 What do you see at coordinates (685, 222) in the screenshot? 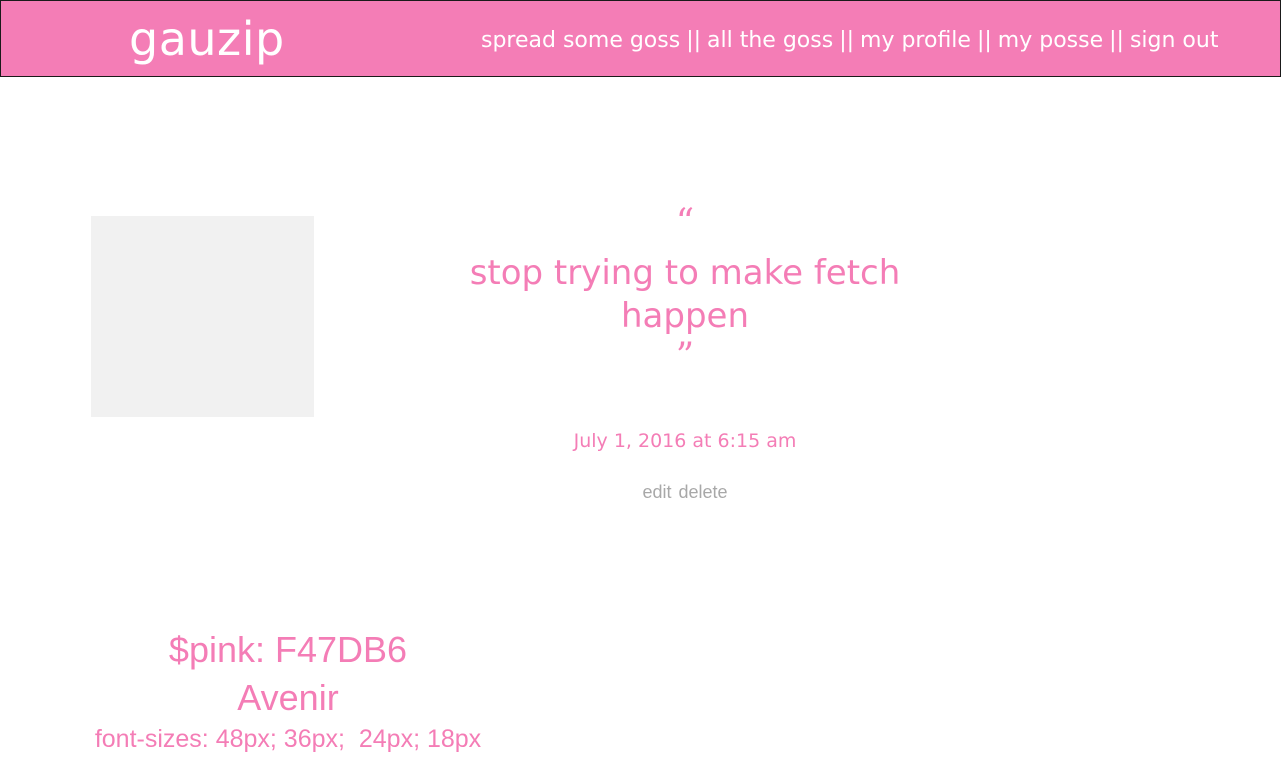
I see `open-quote-mark: “` at bounding box center [685, 222].